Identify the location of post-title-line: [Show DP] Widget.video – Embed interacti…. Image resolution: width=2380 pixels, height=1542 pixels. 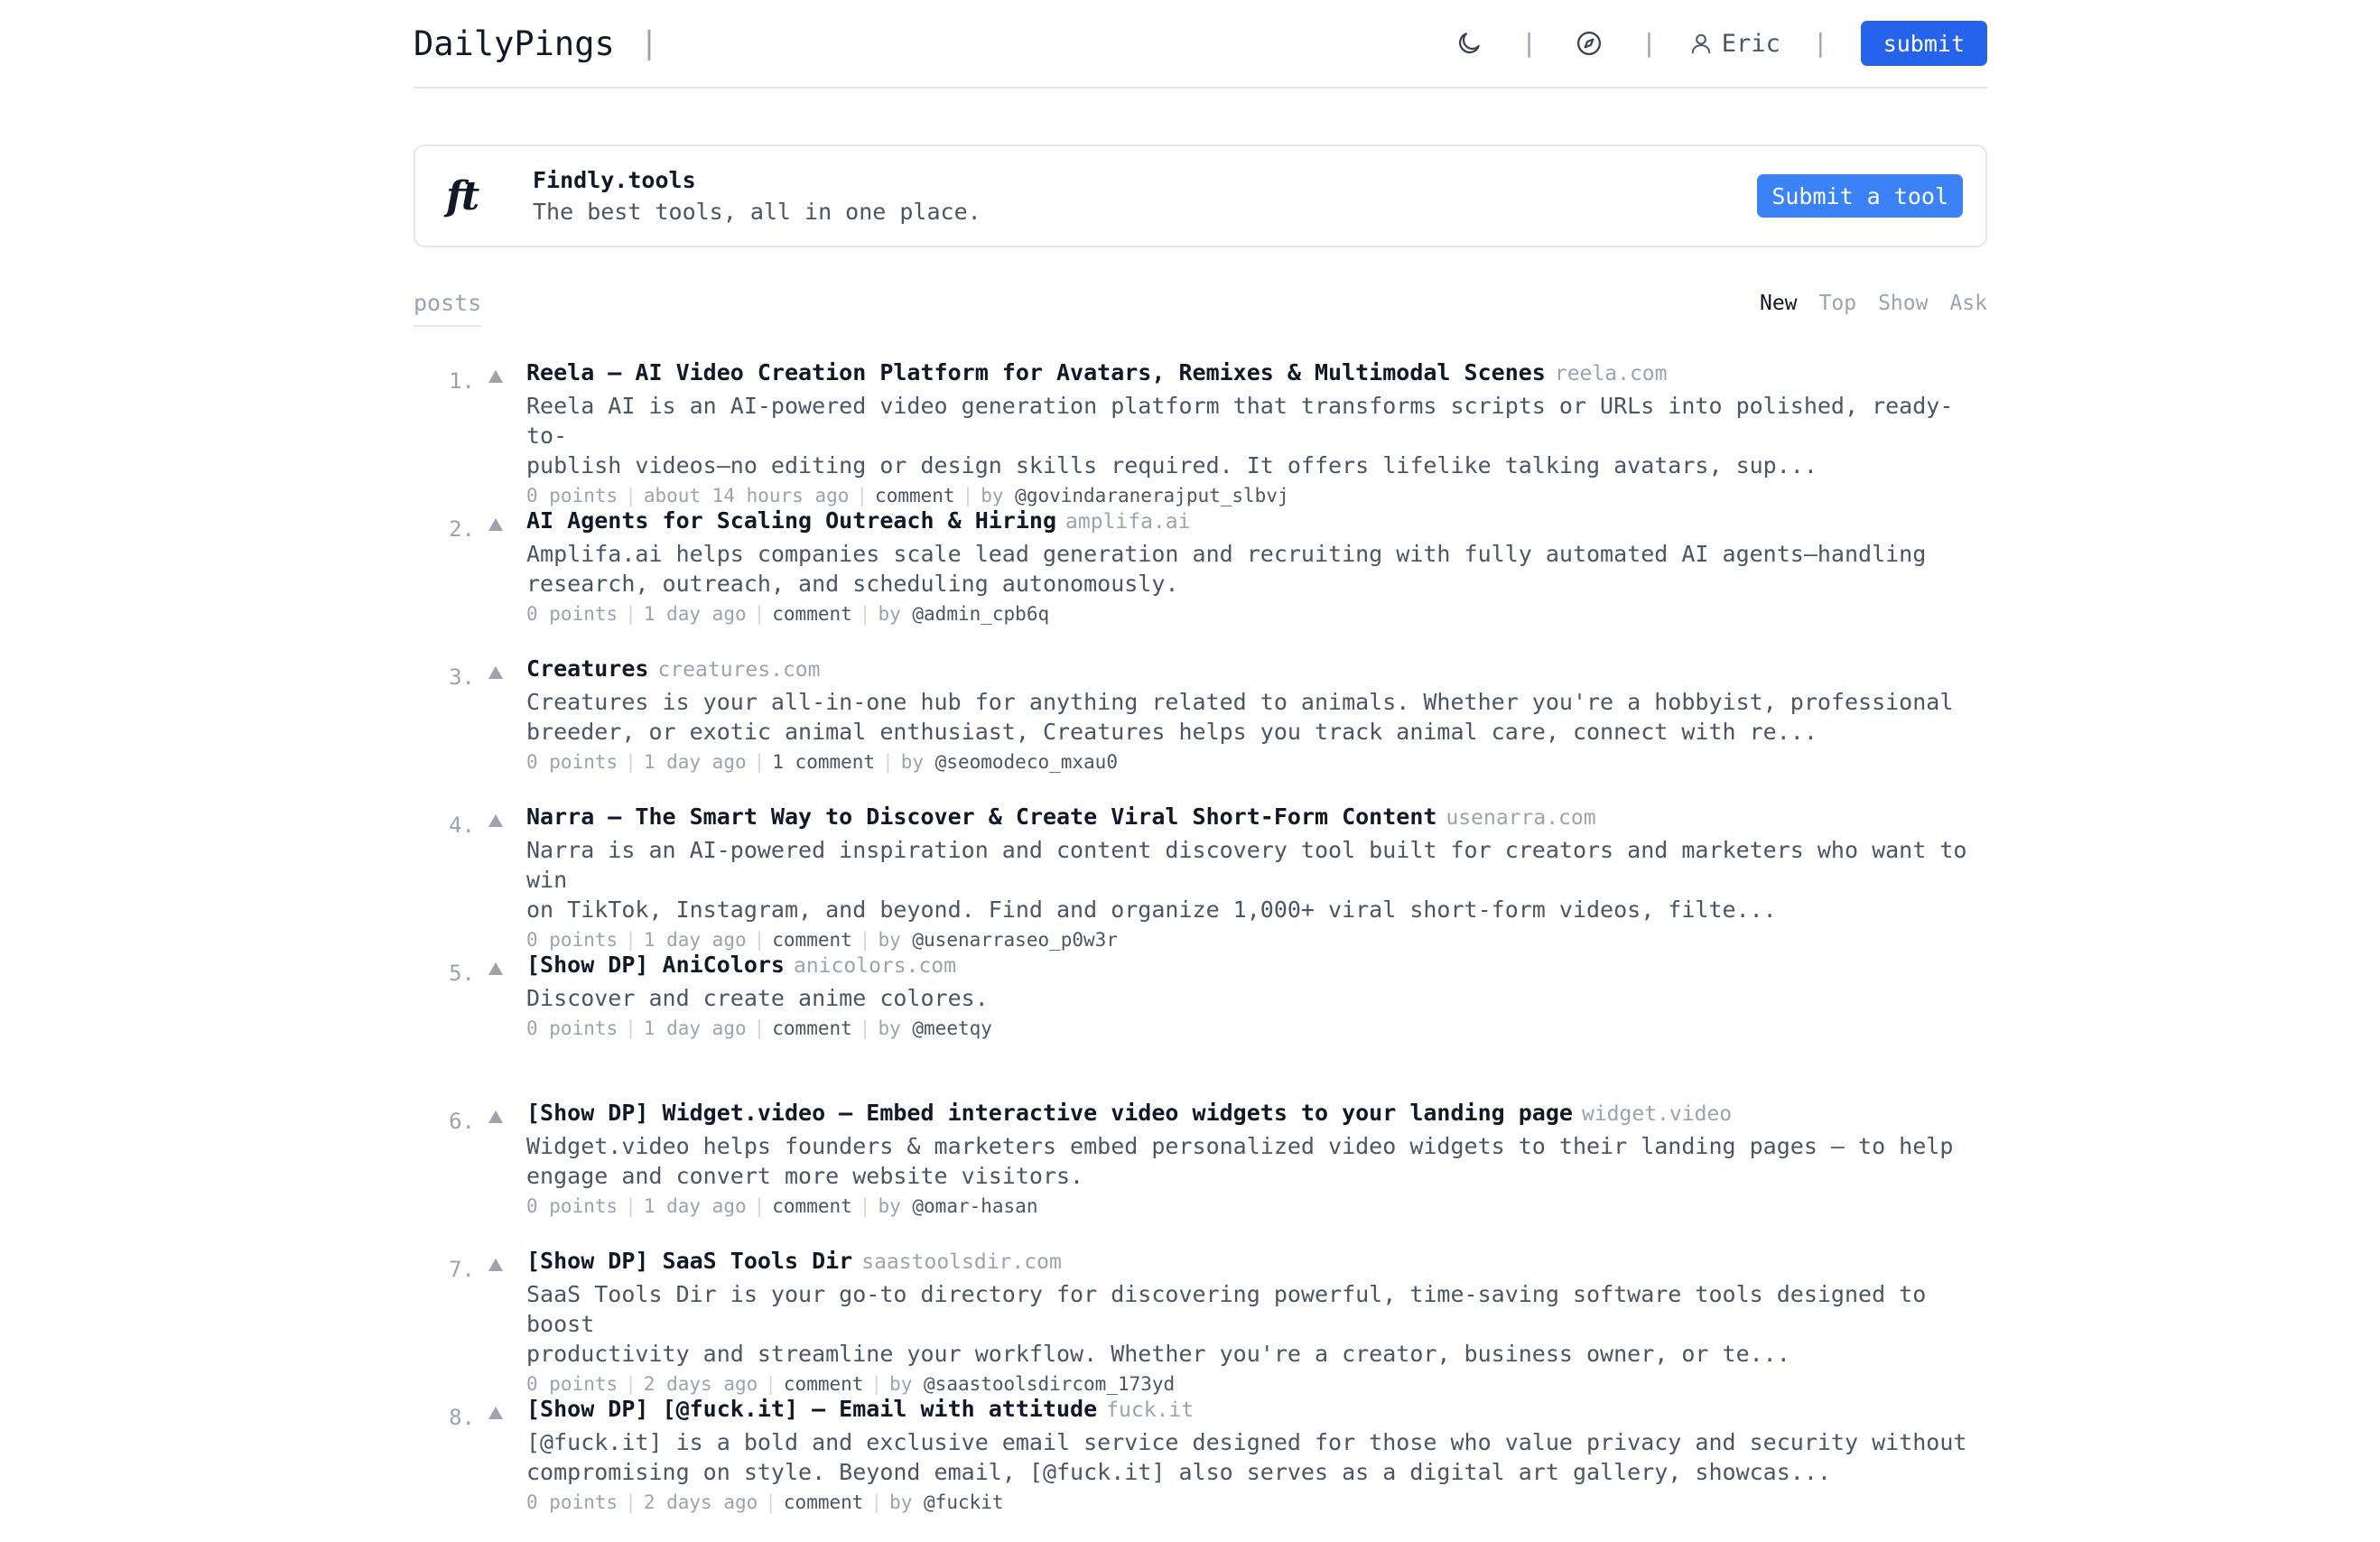
(1256, 1113).